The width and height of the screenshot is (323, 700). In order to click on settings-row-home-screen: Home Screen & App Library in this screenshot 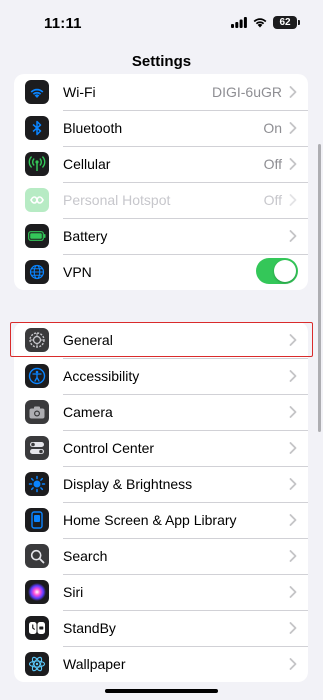, I will do `click(161, 520)`.